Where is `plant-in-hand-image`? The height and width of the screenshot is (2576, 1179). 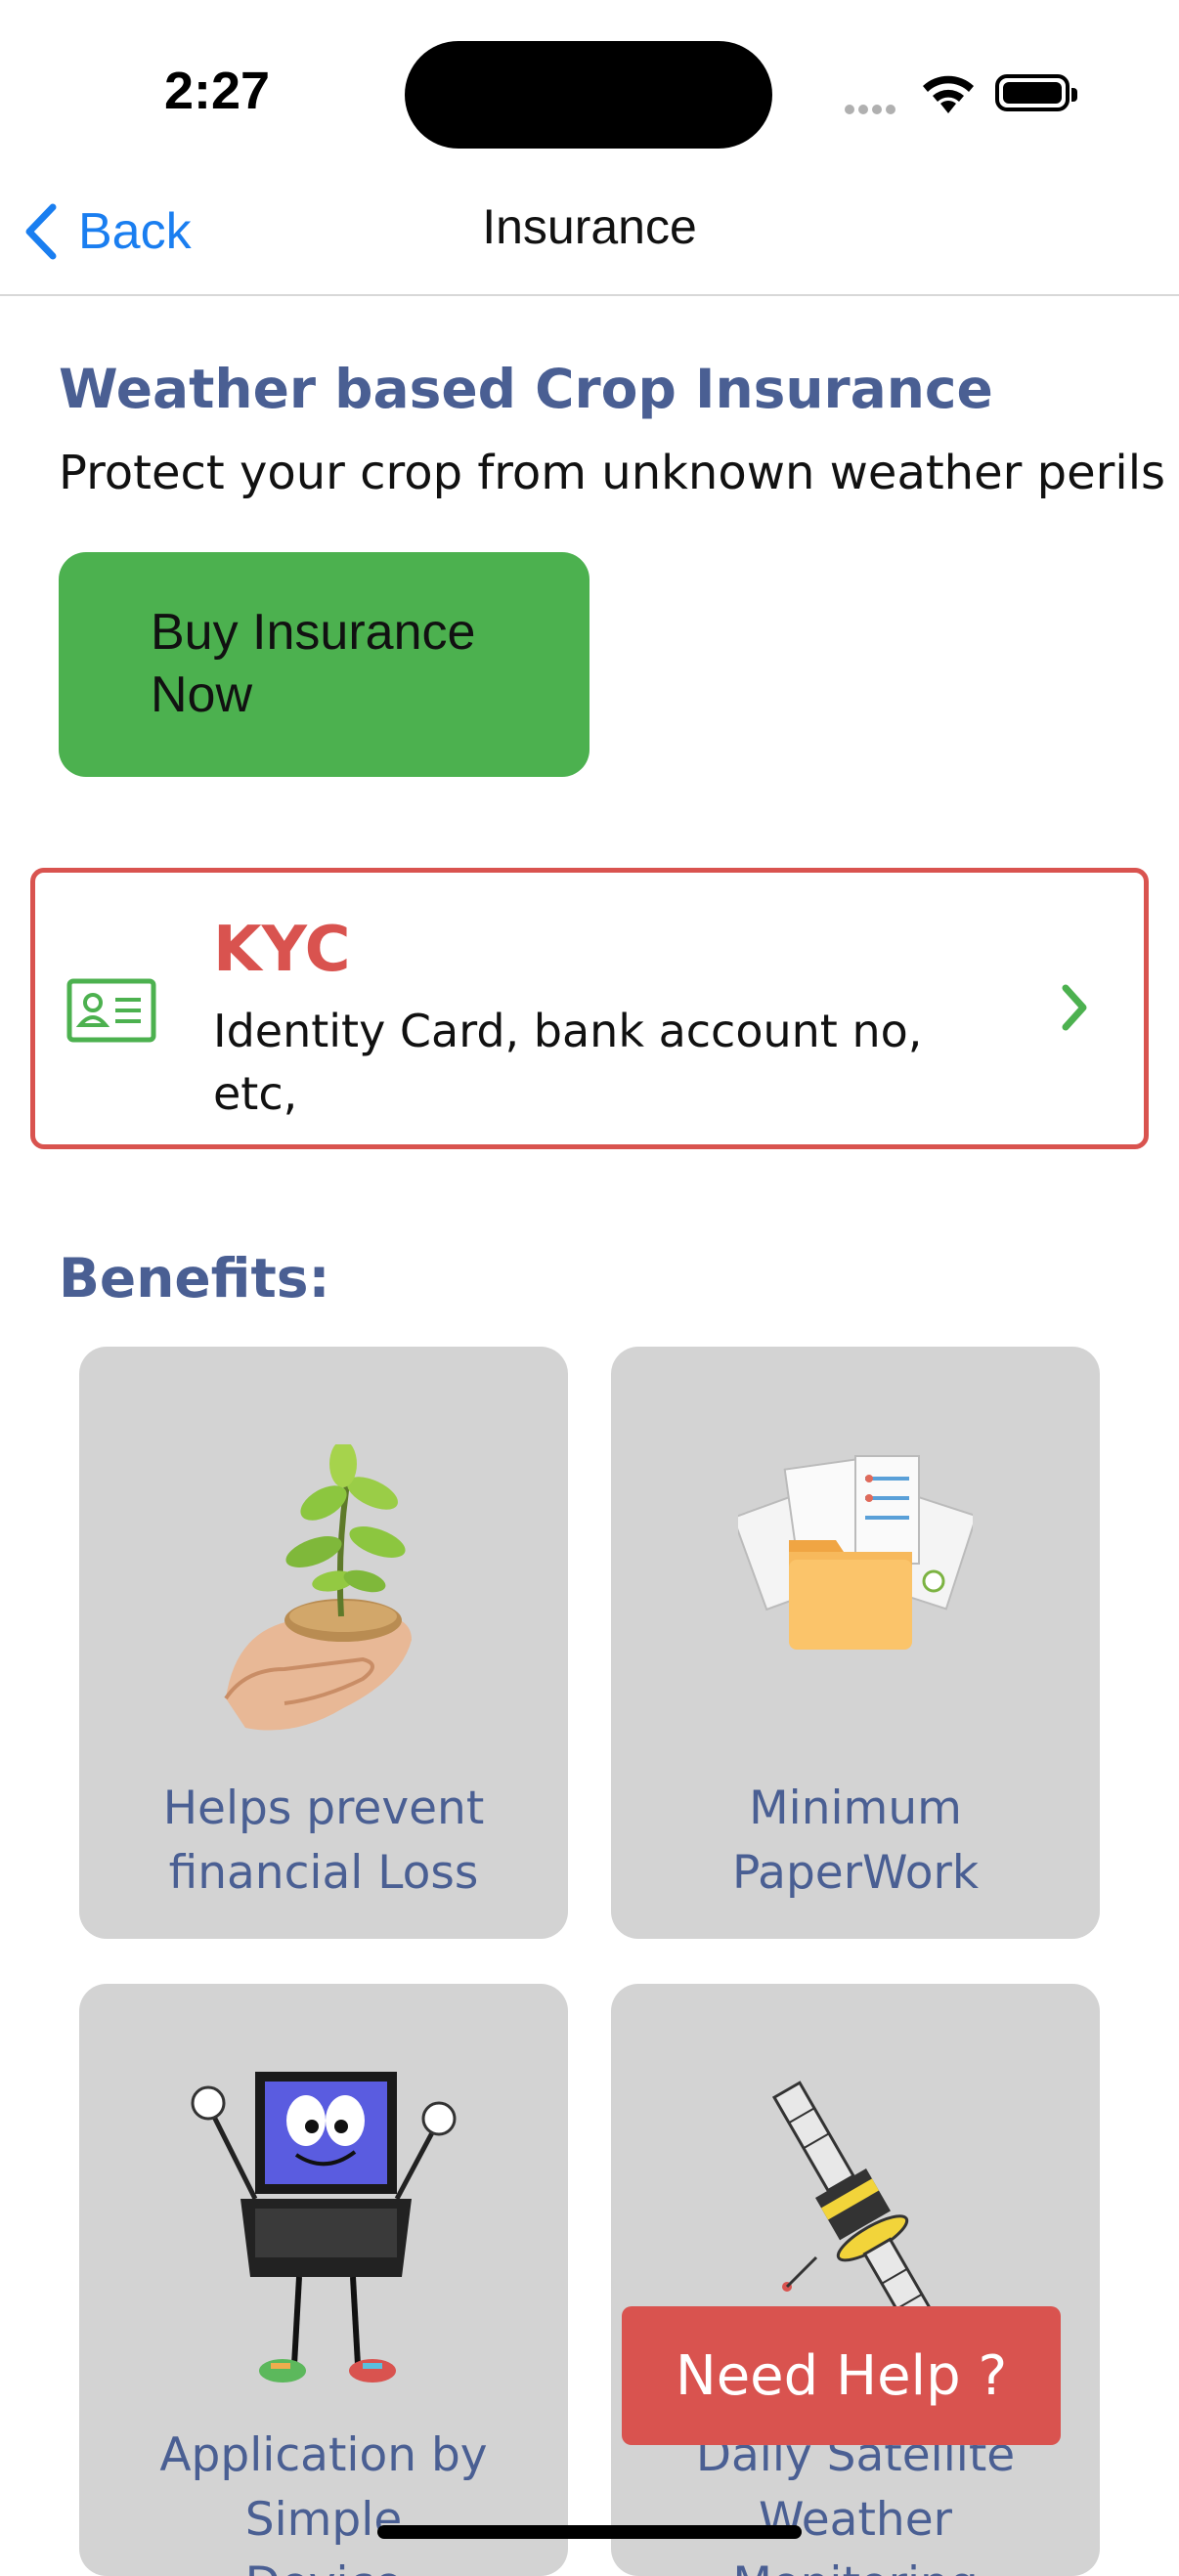 plant-in-hand-image is located at coordinates (318, 1587).